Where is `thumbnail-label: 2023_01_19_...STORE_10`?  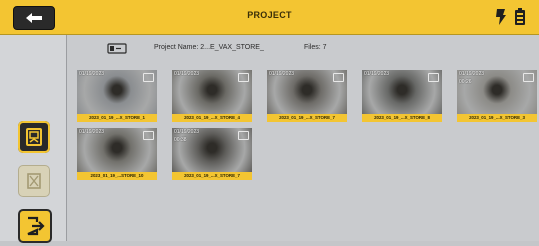 thumbnail-label: 2023_01_19_...STORE_10 is located at coordinates (117, 176).